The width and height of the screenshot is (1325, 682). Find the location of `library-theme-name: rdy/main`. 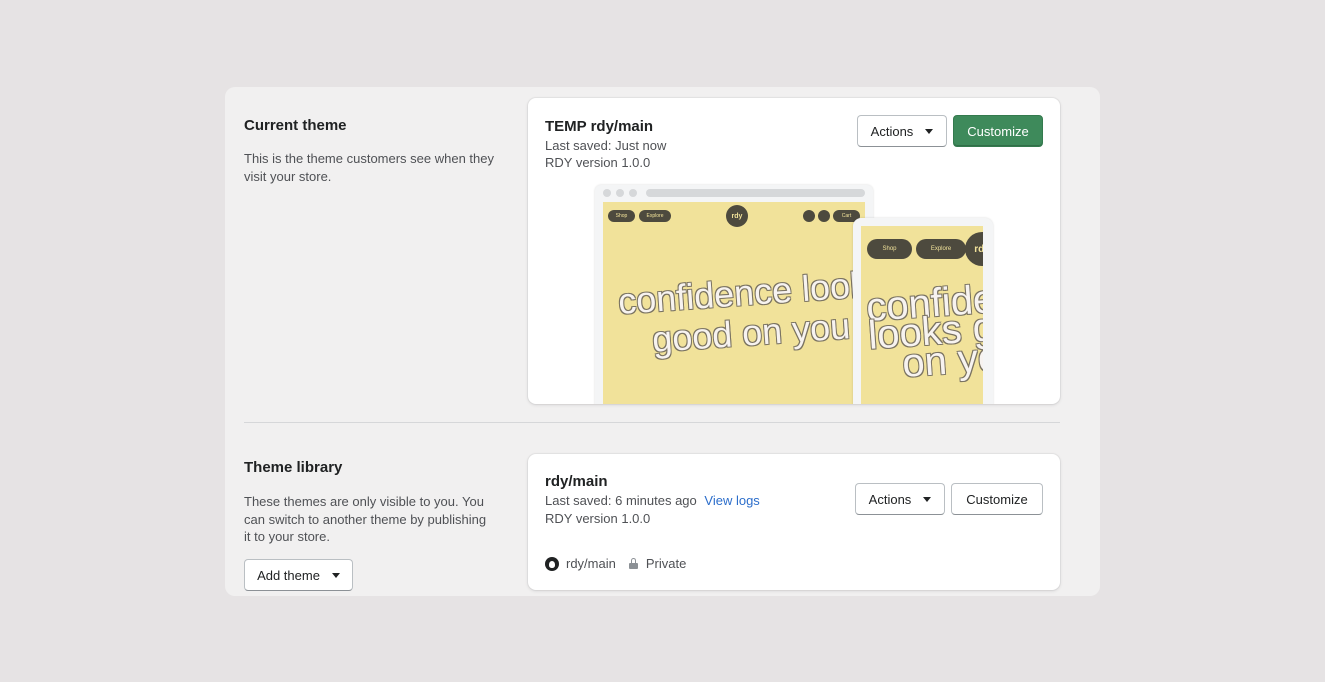

library-theme-name: rdy/main is located at coordinates (576, 481).